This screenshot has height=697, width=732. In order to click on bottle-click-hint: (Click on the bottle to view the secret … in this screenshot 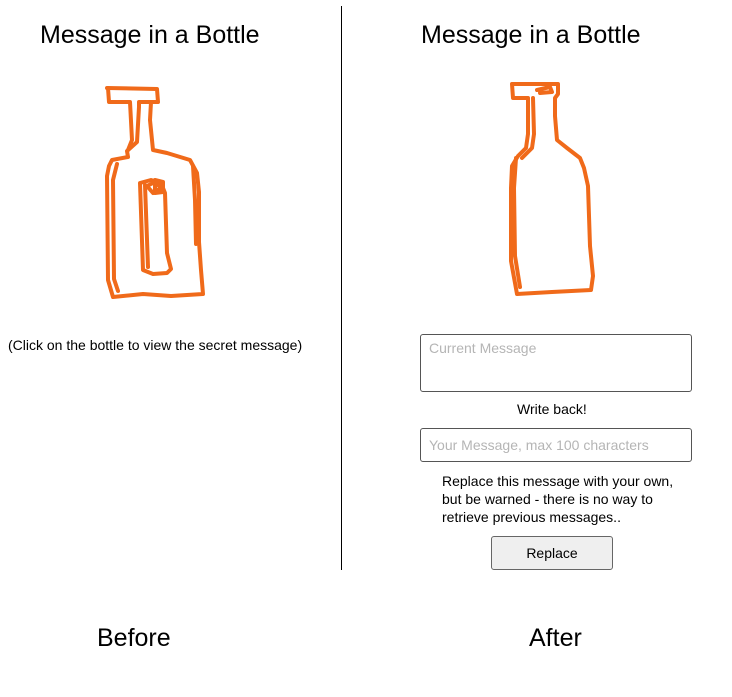, I will do `click(155, 345)`.